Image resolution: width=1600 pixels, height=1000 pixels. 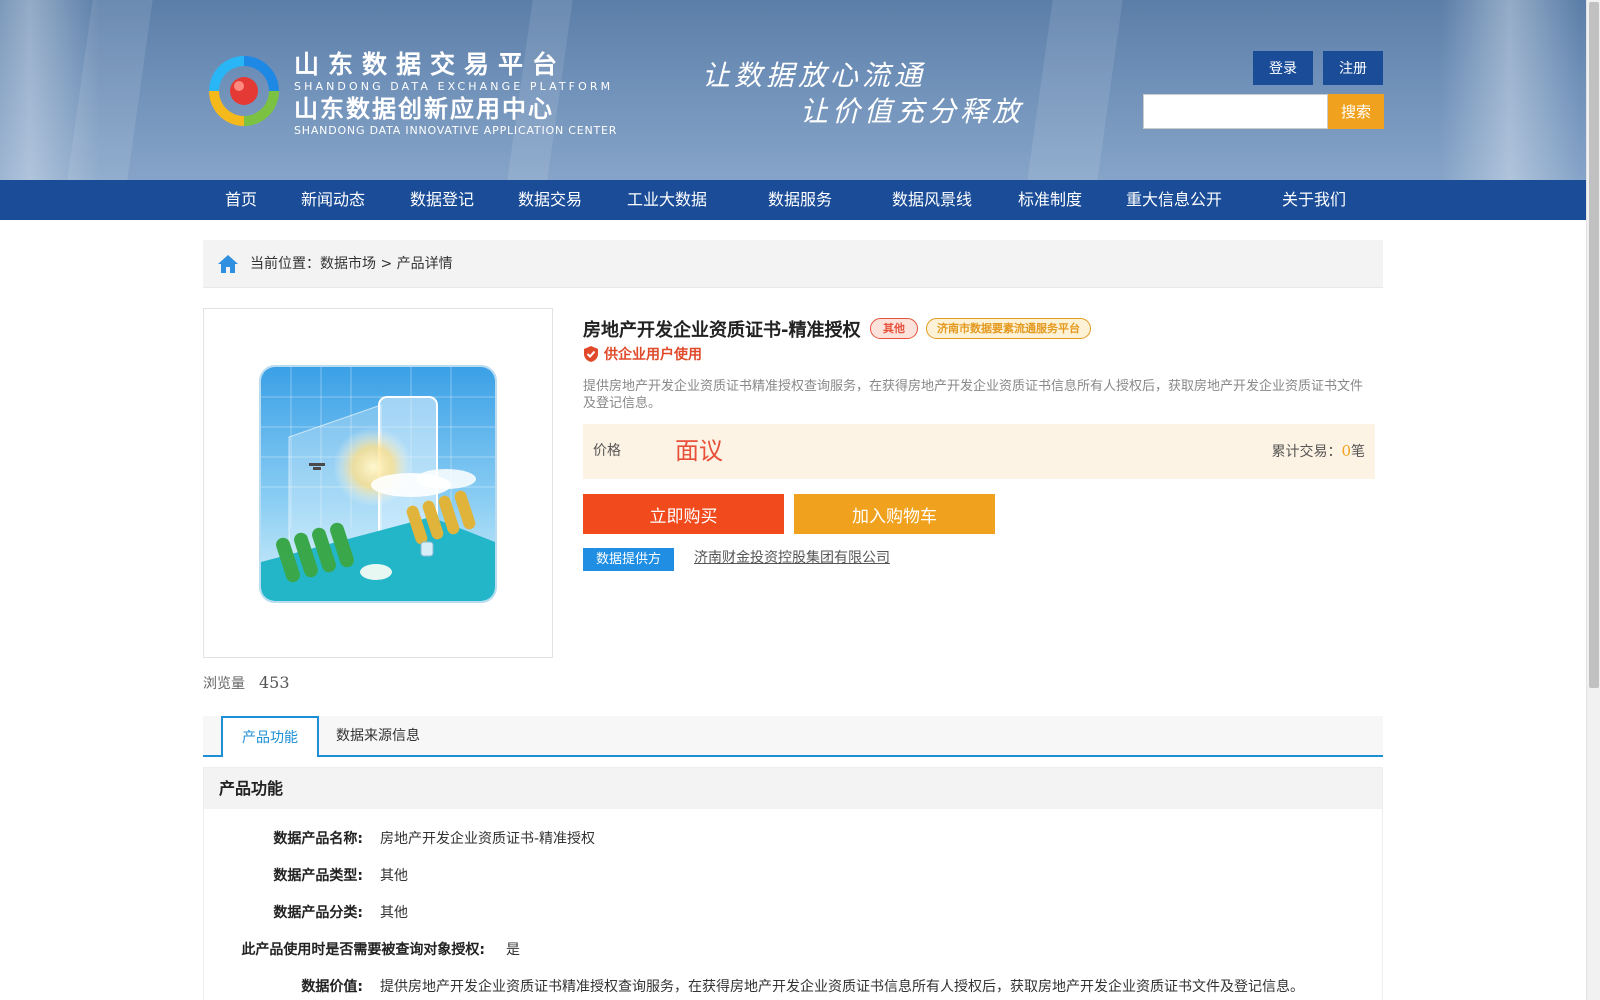 I want to click on nav-item-data-scenery: 数据风景线, so click(x=932, y=200).